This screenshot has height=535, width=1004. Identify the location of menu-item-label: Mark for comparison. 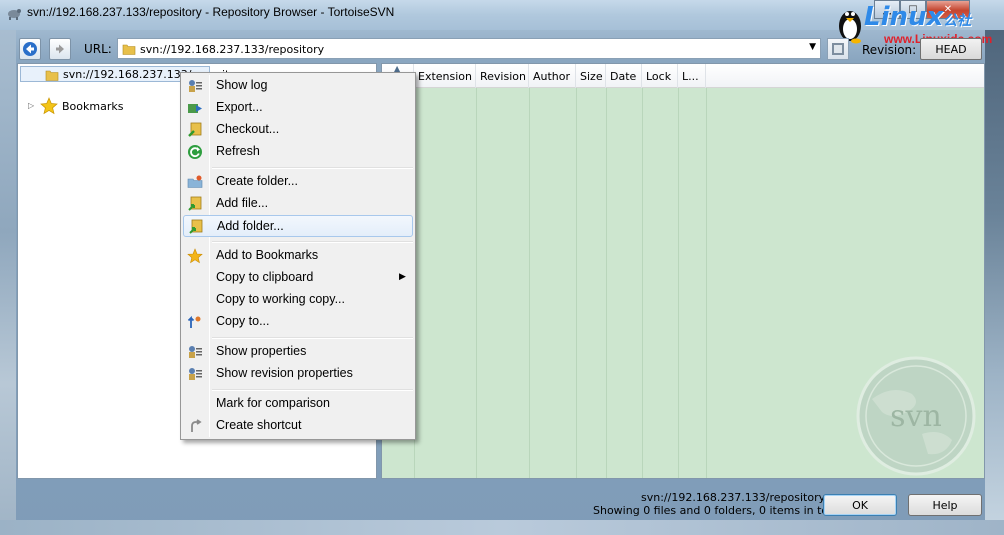
(273, 403).